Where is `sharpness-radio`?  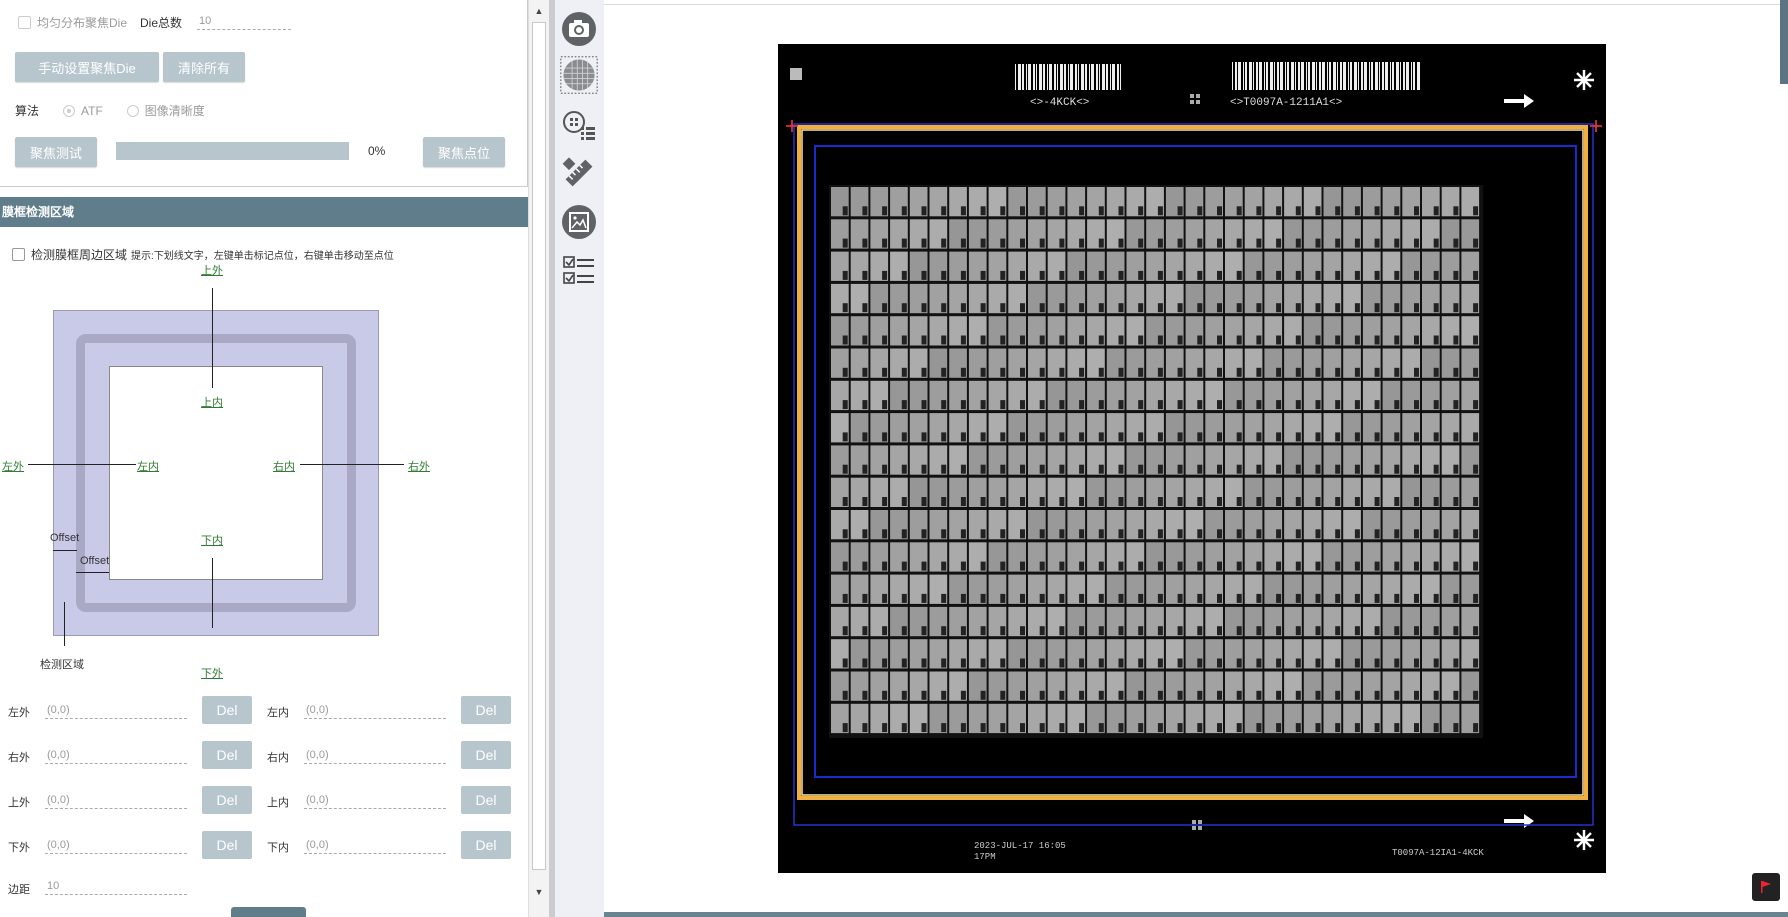
sharpness-radio is located at coordinates (132, 110).